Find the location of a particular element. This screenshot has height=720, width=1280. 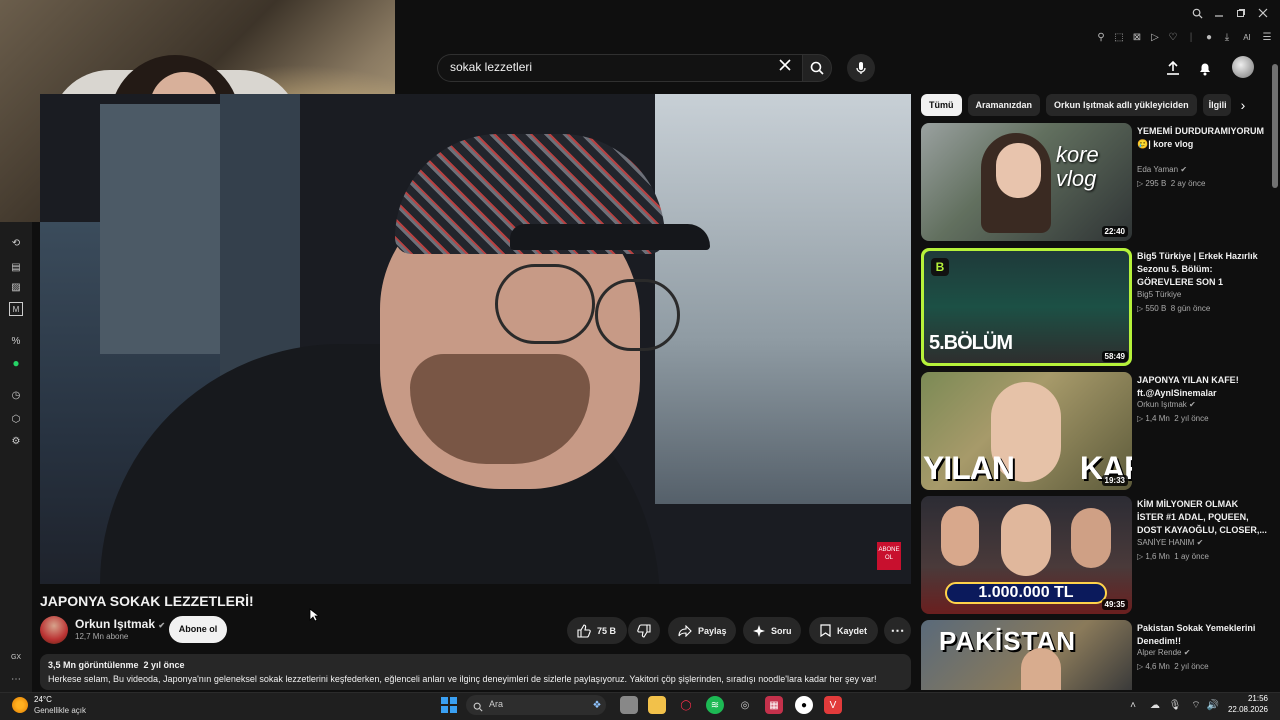

more-actions-button: ⋯ is located at coordinates (897, 630).